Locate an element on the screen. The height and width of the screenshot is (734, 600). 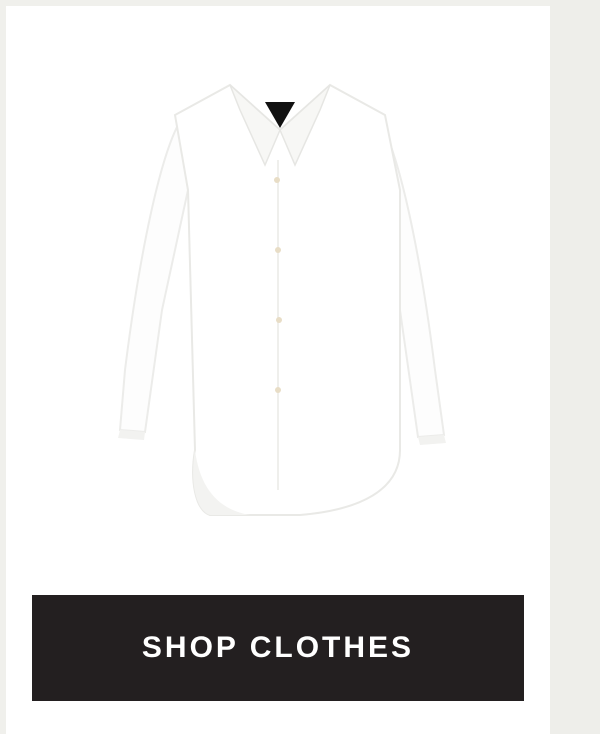
side-margin is located at coordinates (575, 367).